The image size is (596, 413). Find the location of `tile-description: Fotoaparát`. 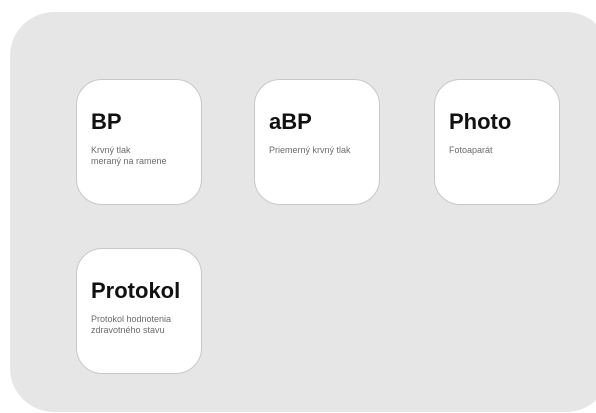

tile-description: Fotoaparát is located at coordinates (471, 150).